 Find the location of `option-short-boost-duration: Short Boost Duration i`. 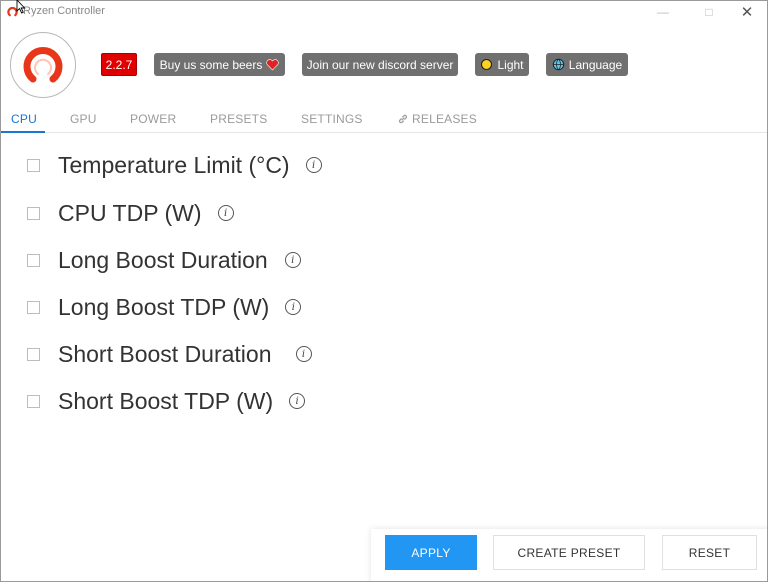

option-short-boost-duration: Short Boost Duration i is located at coordinates (169, 354).